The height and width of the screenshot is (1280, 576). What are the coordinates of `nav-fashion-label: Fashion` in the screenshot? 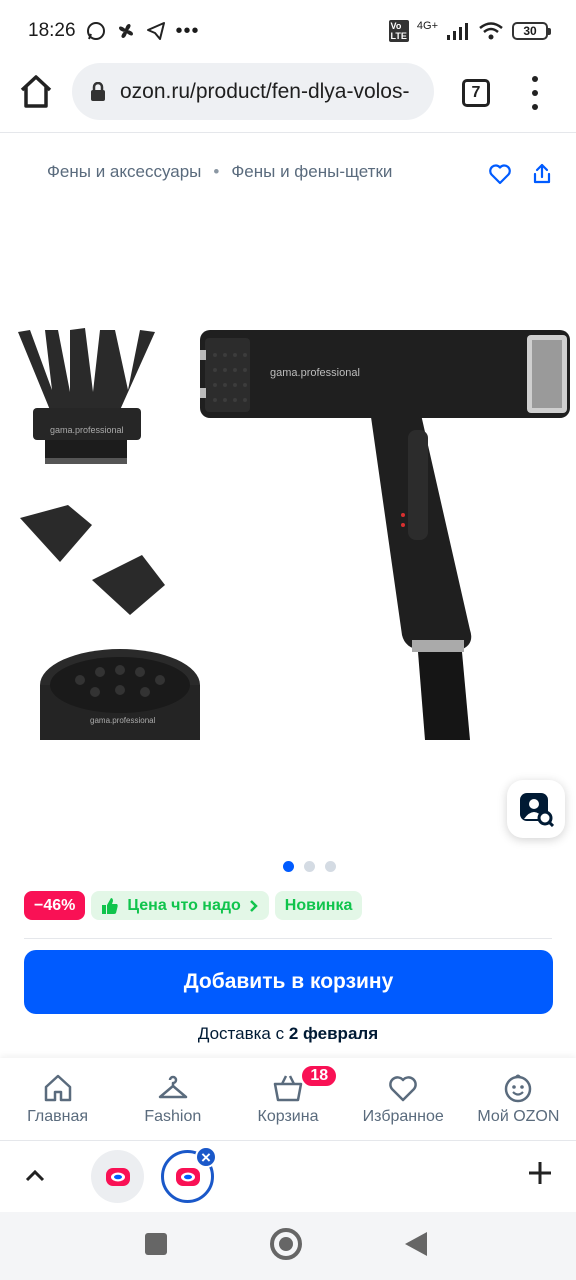 It's located at (173, 1116).